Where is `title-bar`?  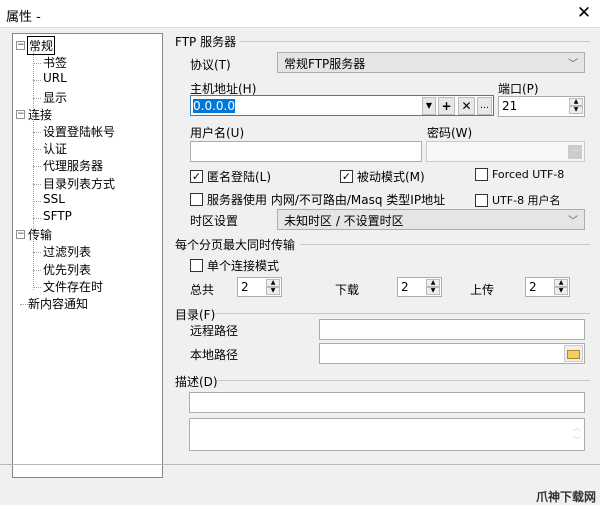
title-bar is located at coordinates (300, 14).